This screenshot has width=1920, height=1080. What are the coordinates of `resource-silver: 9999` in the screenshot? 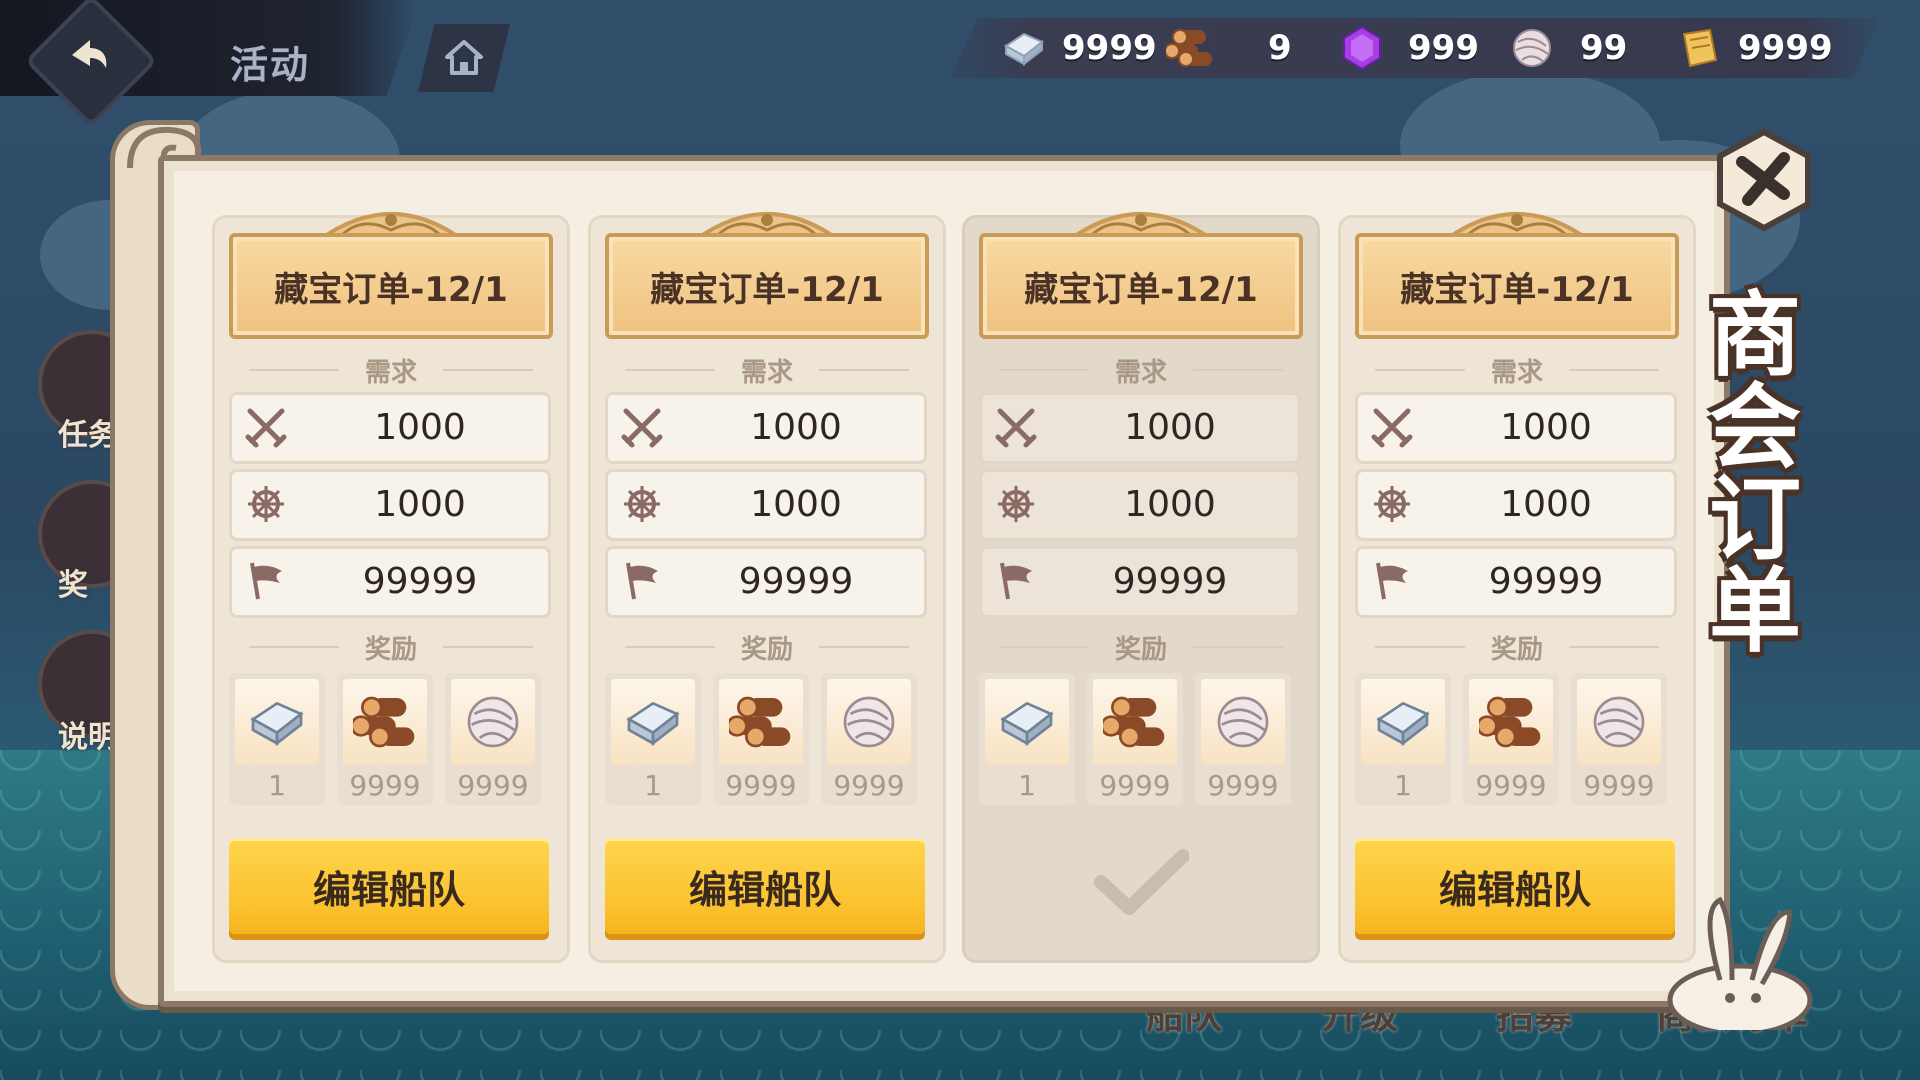 It's located at (1078, 48).